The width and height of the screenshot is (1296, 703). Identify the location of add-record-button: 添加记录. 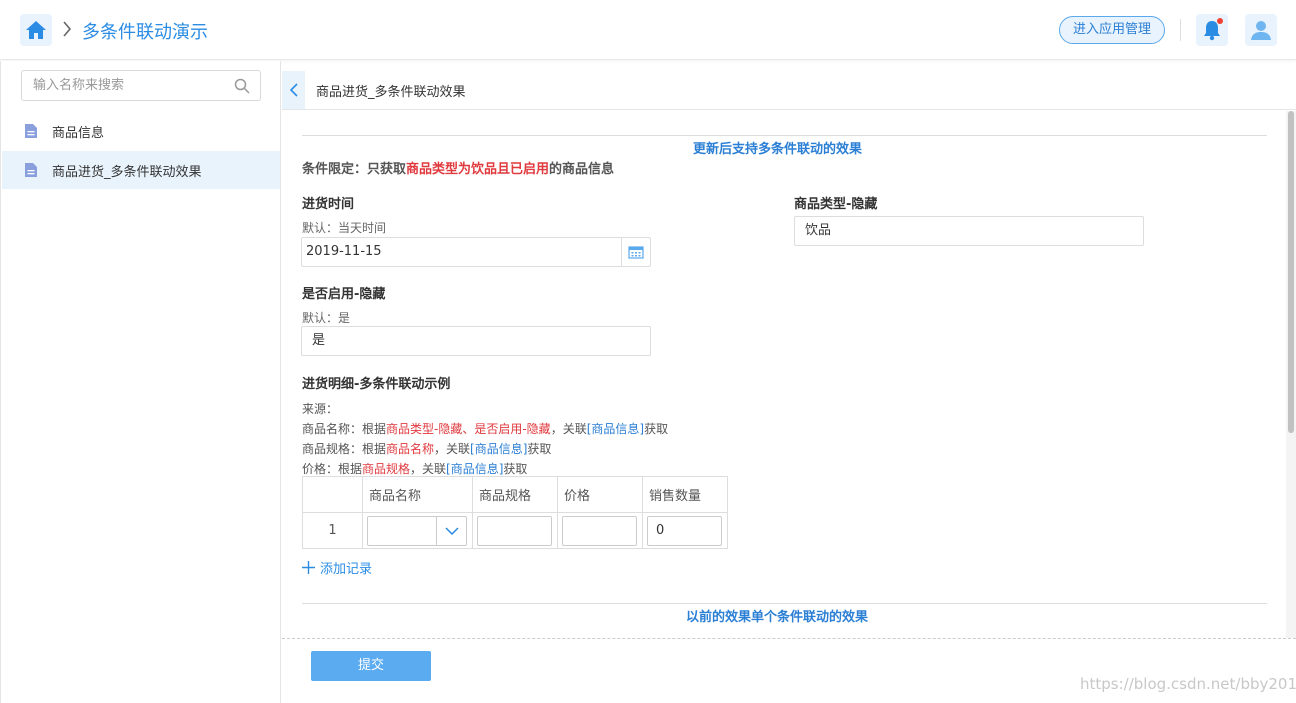
(337, 567).